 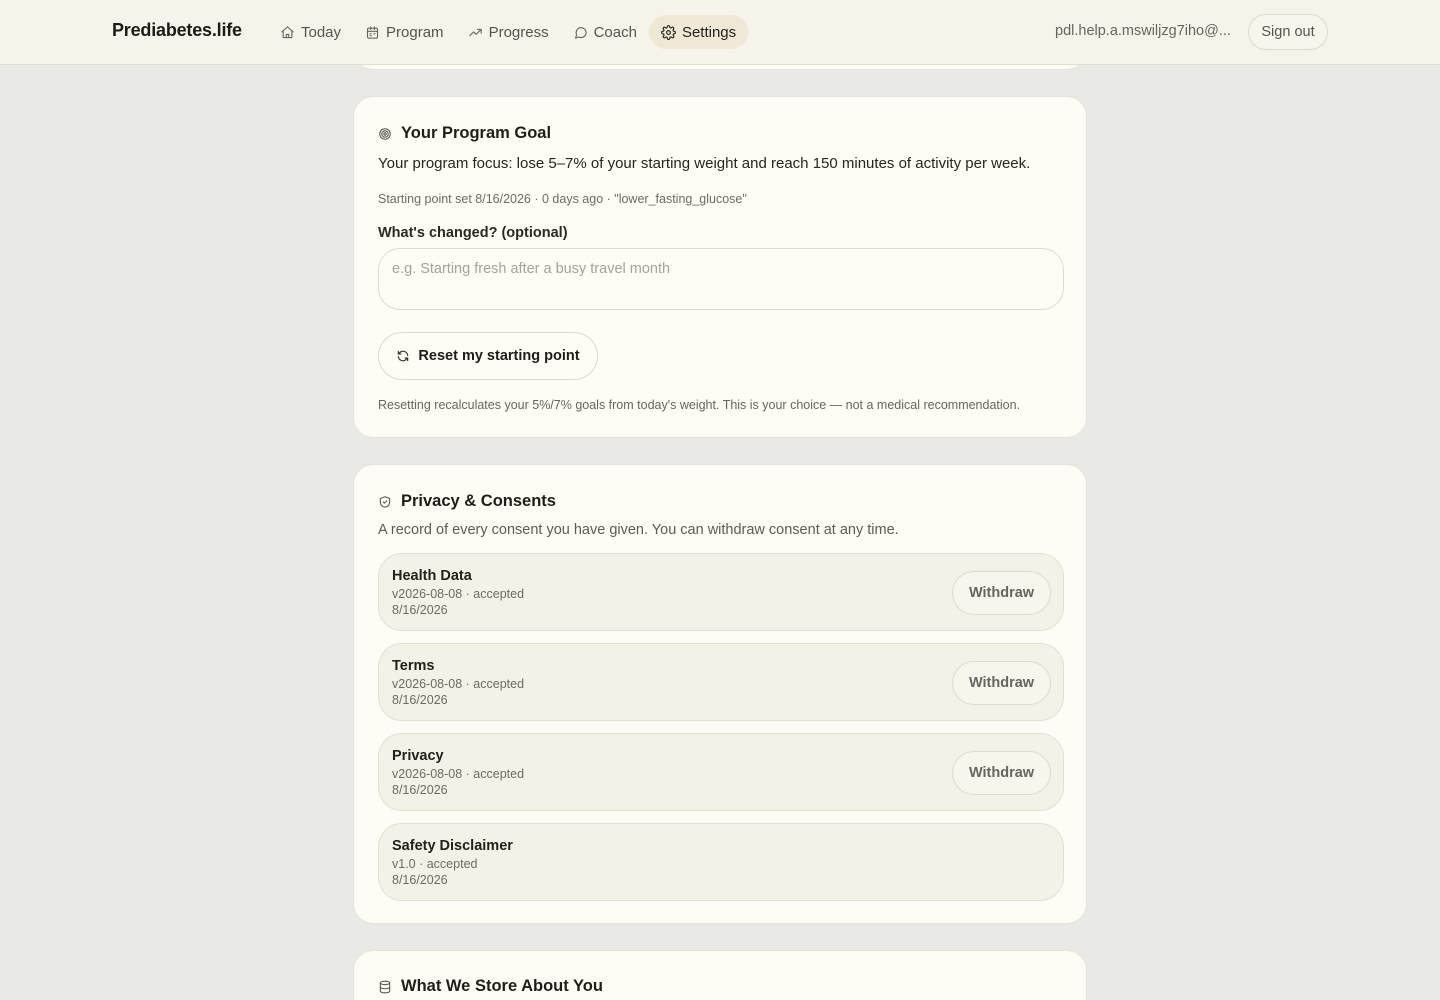 I want to click on nav-program: Program, so click(x=404, y=32).